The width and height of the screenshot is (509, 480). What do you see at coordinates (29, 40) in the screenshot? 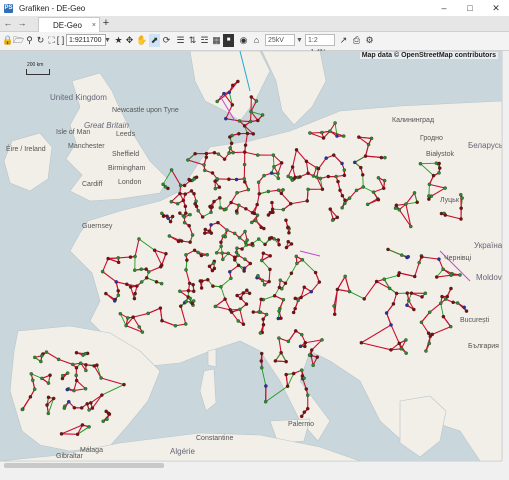
I see `zoom-icon: ⚲` at bounding box center [29, 40].